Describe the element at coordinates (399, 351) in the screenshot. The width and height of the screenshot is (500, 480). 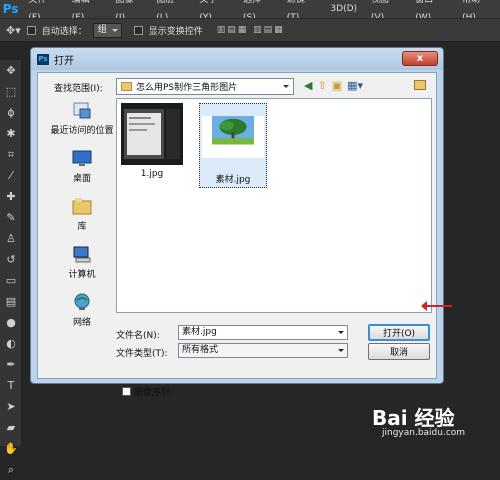
I see `cancel-button: 取消` at that location.